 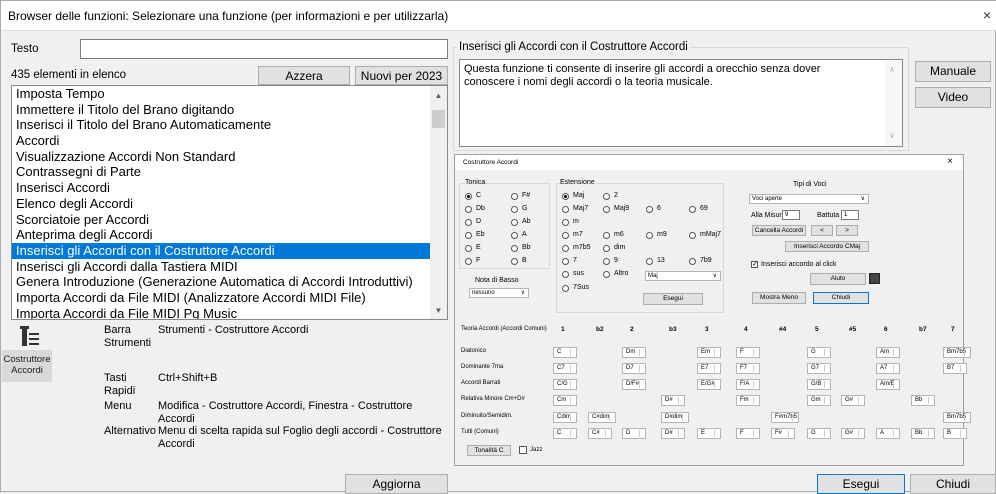 I want to click on jazz-label: Jazz, so click(x=536, y=450).